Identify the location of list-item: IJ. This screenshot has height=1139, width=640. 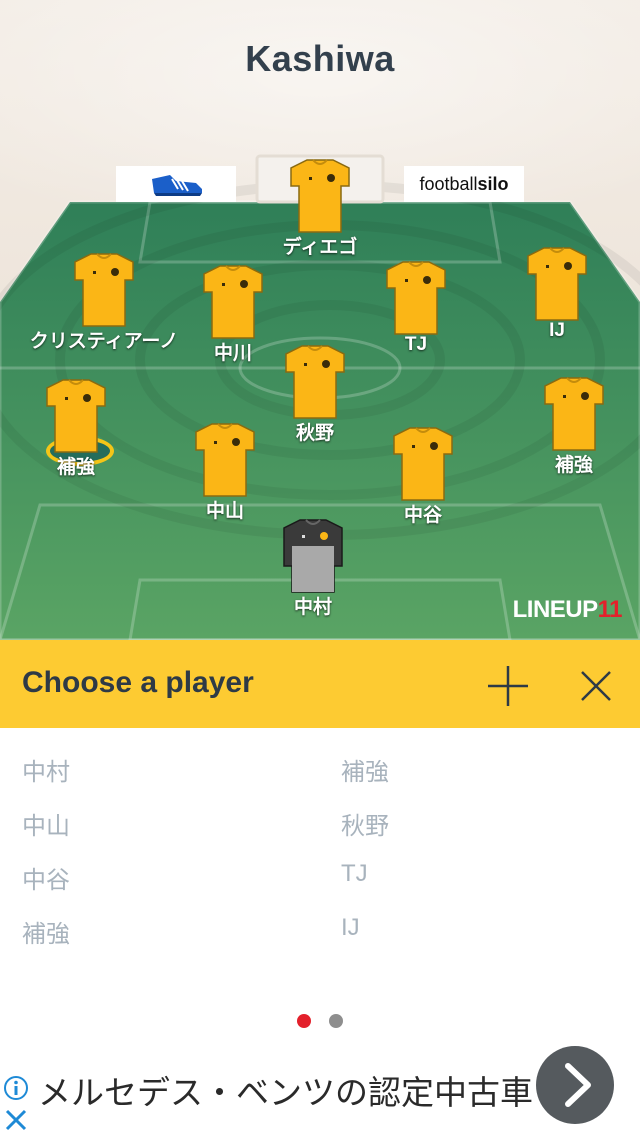
(350, 928).